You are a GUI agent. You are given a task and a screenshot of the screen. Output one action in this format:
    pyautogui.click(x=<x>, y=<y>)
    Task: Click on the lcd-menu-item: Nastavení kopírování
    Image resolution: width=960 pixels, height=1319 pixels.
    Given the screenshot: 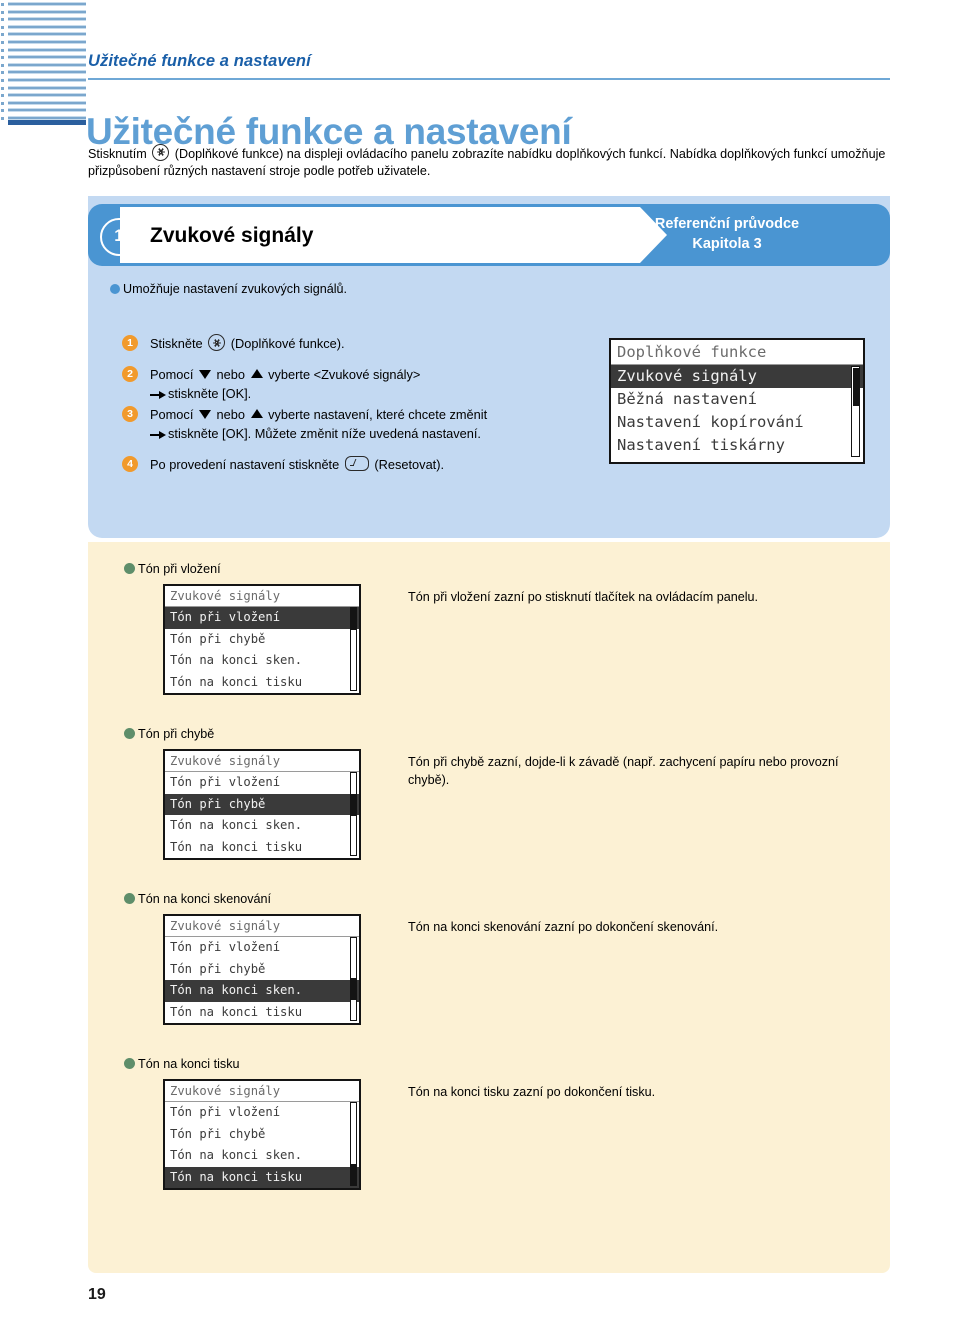 What is the action you would take?
    pyautogui.click(x=737, y=422)
    